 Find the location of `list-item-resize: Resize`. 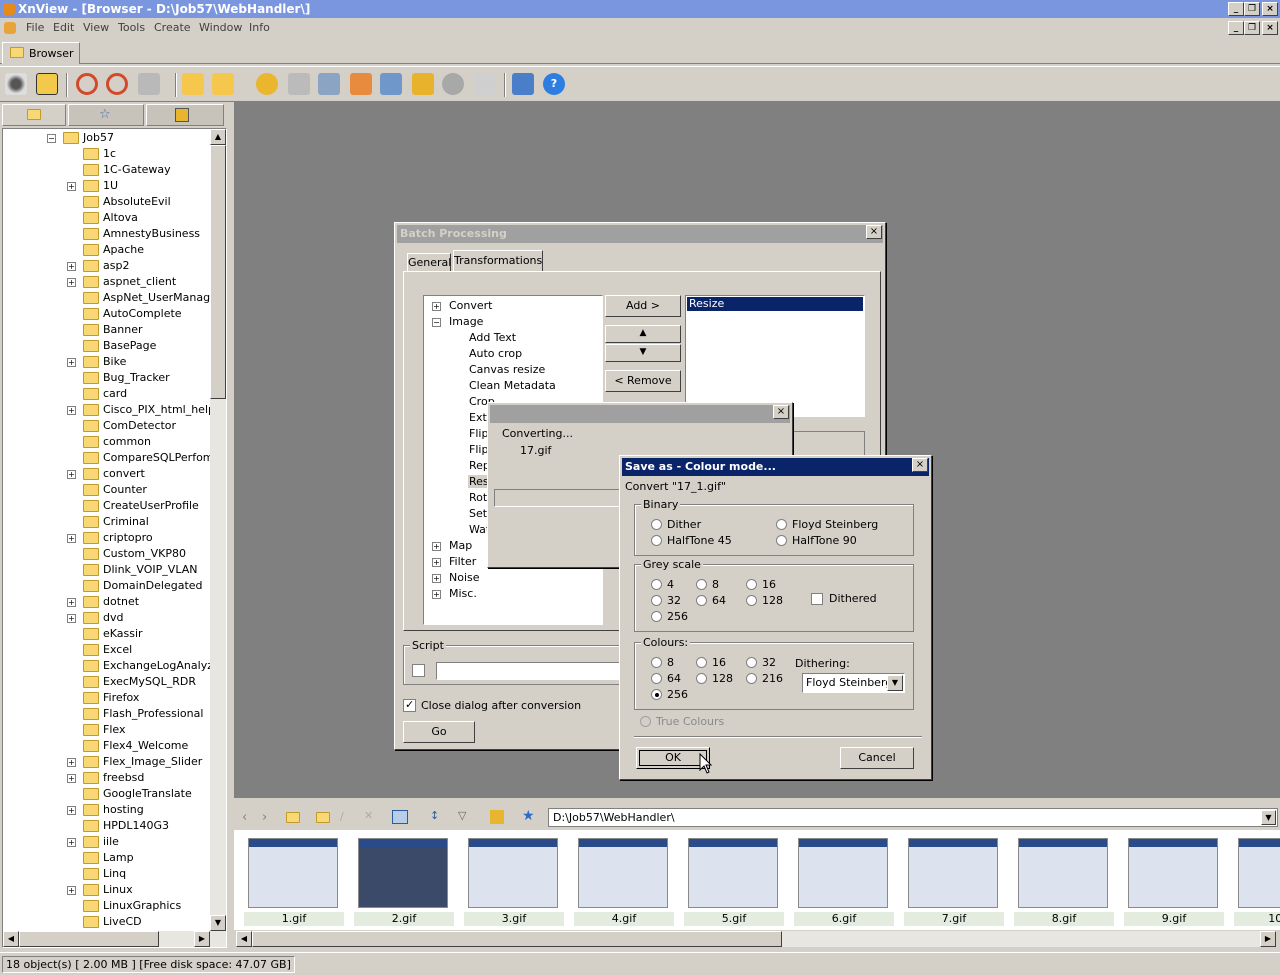

list-item-resize: Resize is located at coordinates (775, 304).